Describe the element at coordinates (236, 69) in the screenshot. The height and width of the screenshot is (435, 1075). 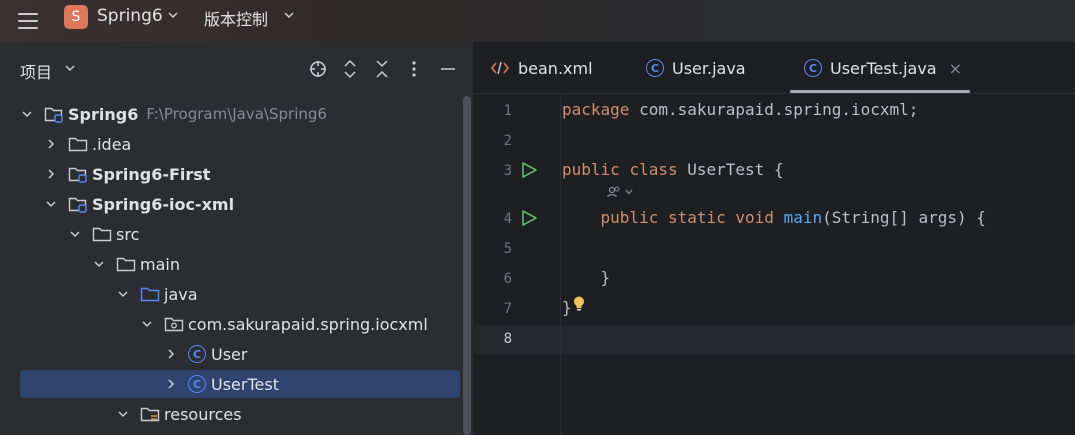
I see `project-panel-header: 项目` at that location.